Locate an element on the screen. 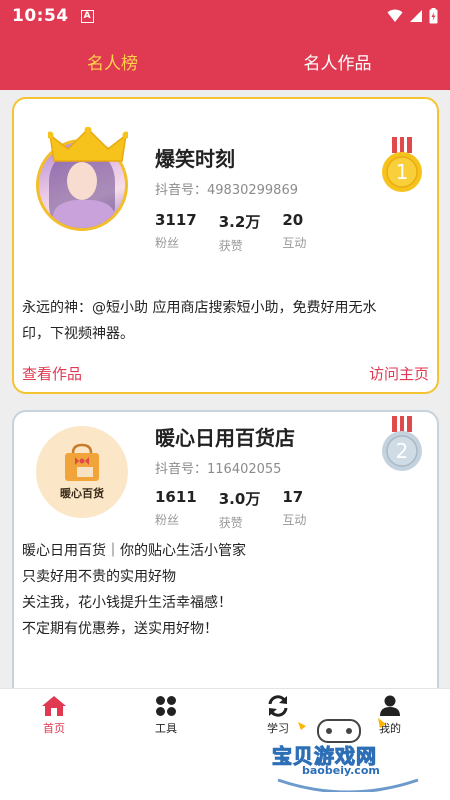 The height and width of the screenshot is (800, 450). avatar-wrap: 暖心百货 is located at coordinates (82, 472).